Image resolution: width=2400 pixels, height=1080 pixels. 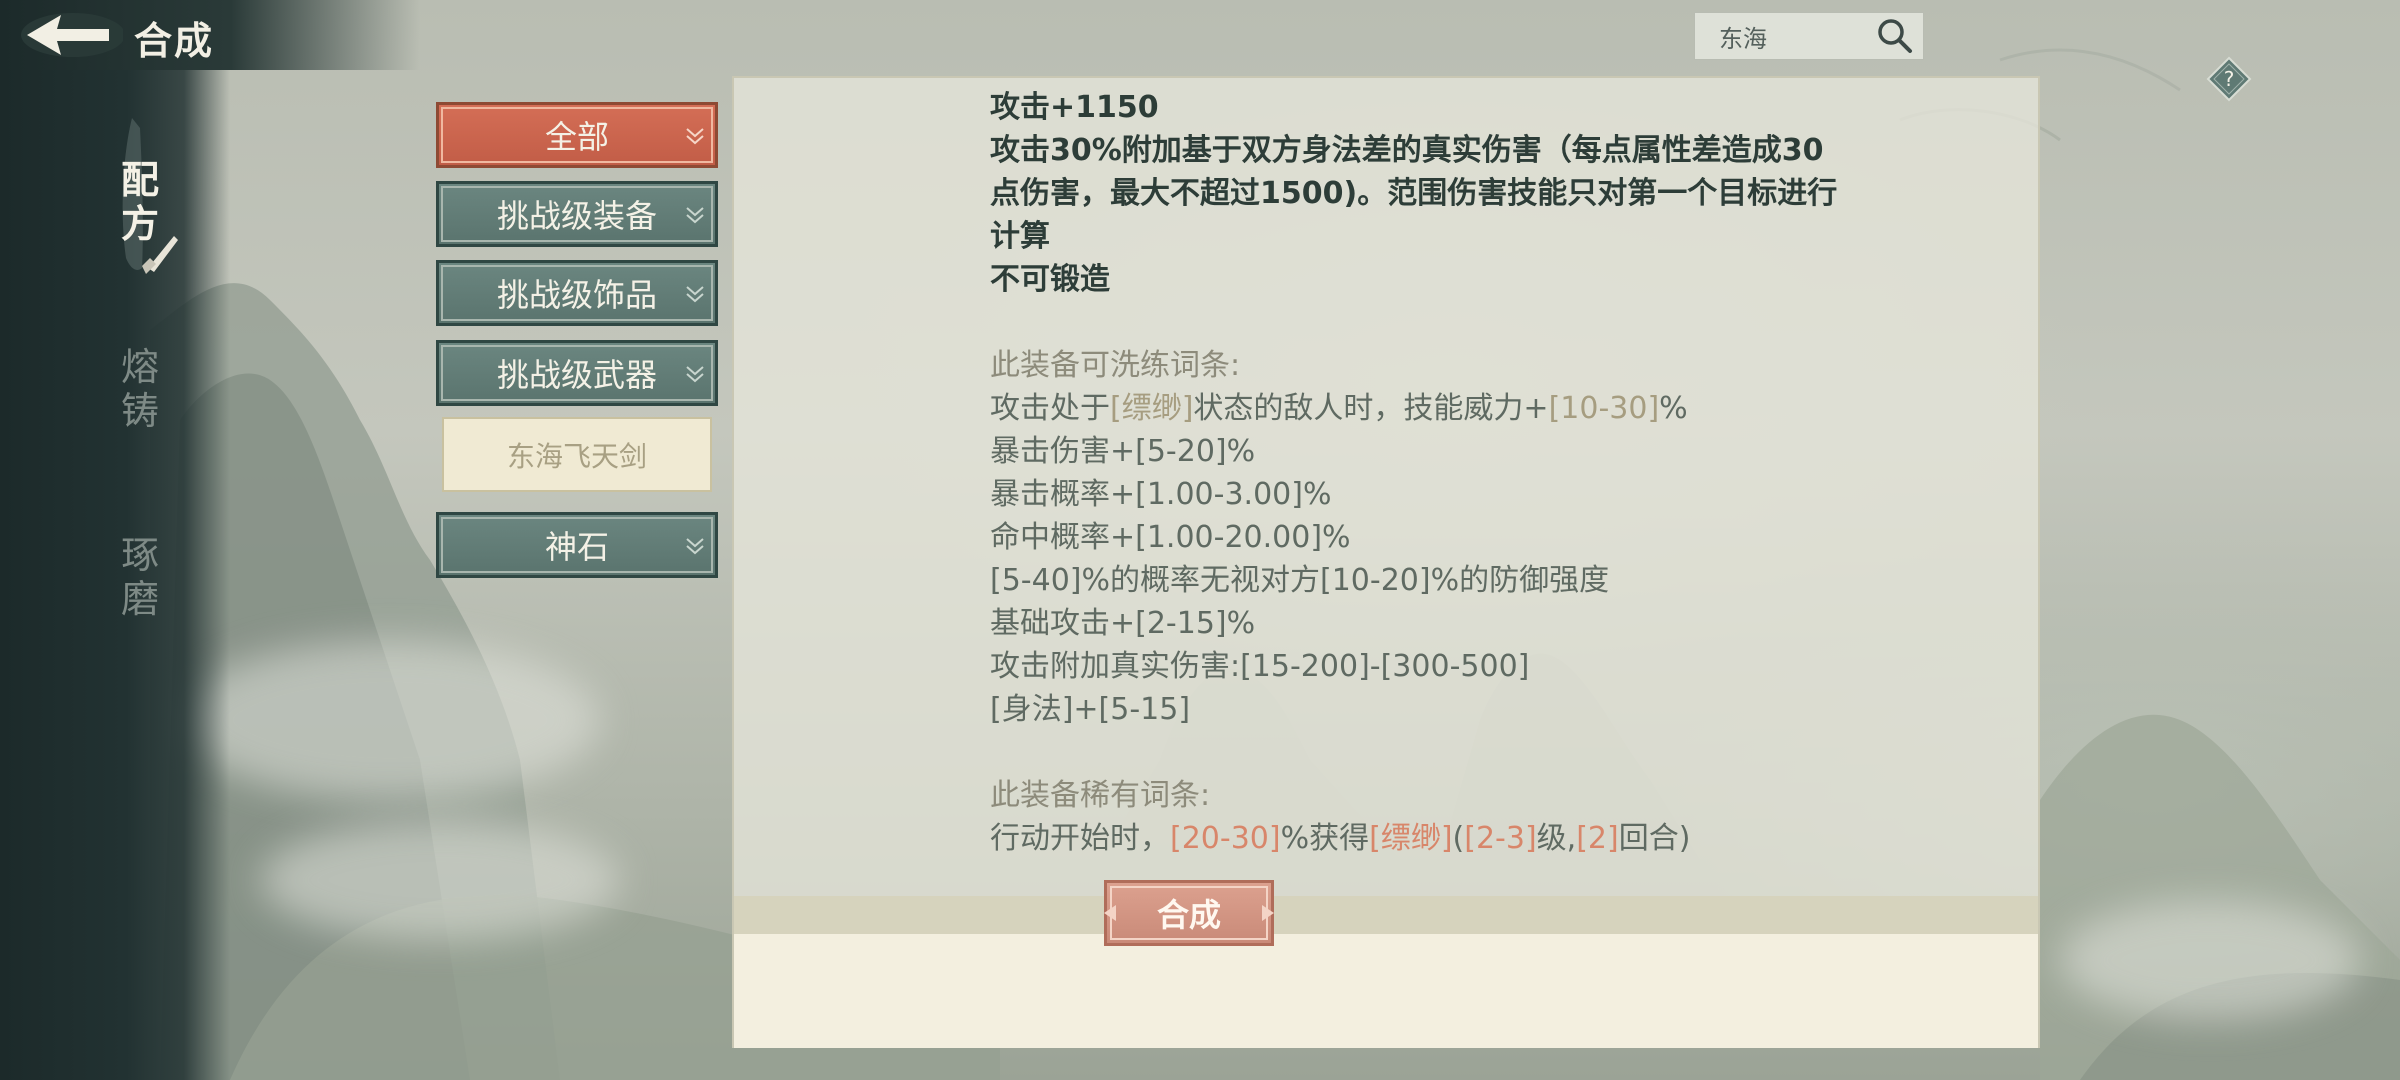 What do you see at coordinates (1407, 150) in the screenshot?
I see `effect-line: 攻击30%附加基于双方身法差的真实伤害（每点属性差造成30` at bounding box center [1407, 150].